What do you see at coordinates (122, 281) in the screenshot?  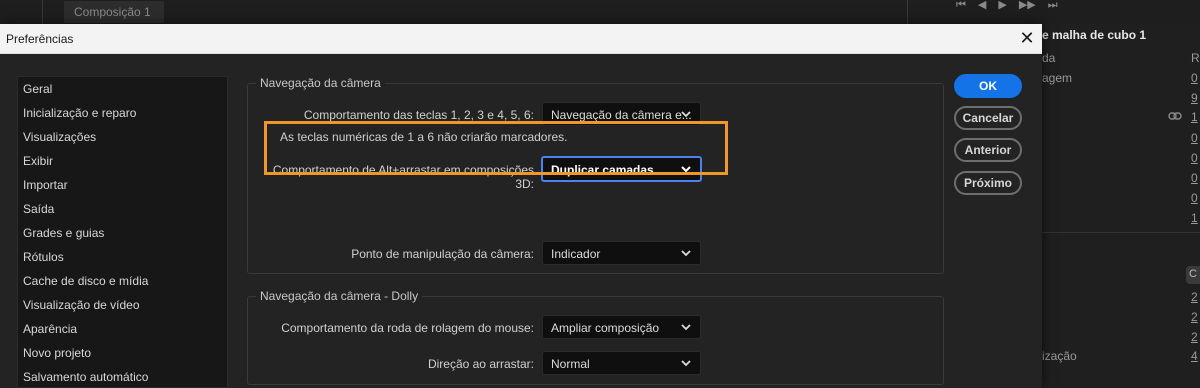 I see `category-item-cache: Cache de disco e mídia` at bounding box center [122, 281].